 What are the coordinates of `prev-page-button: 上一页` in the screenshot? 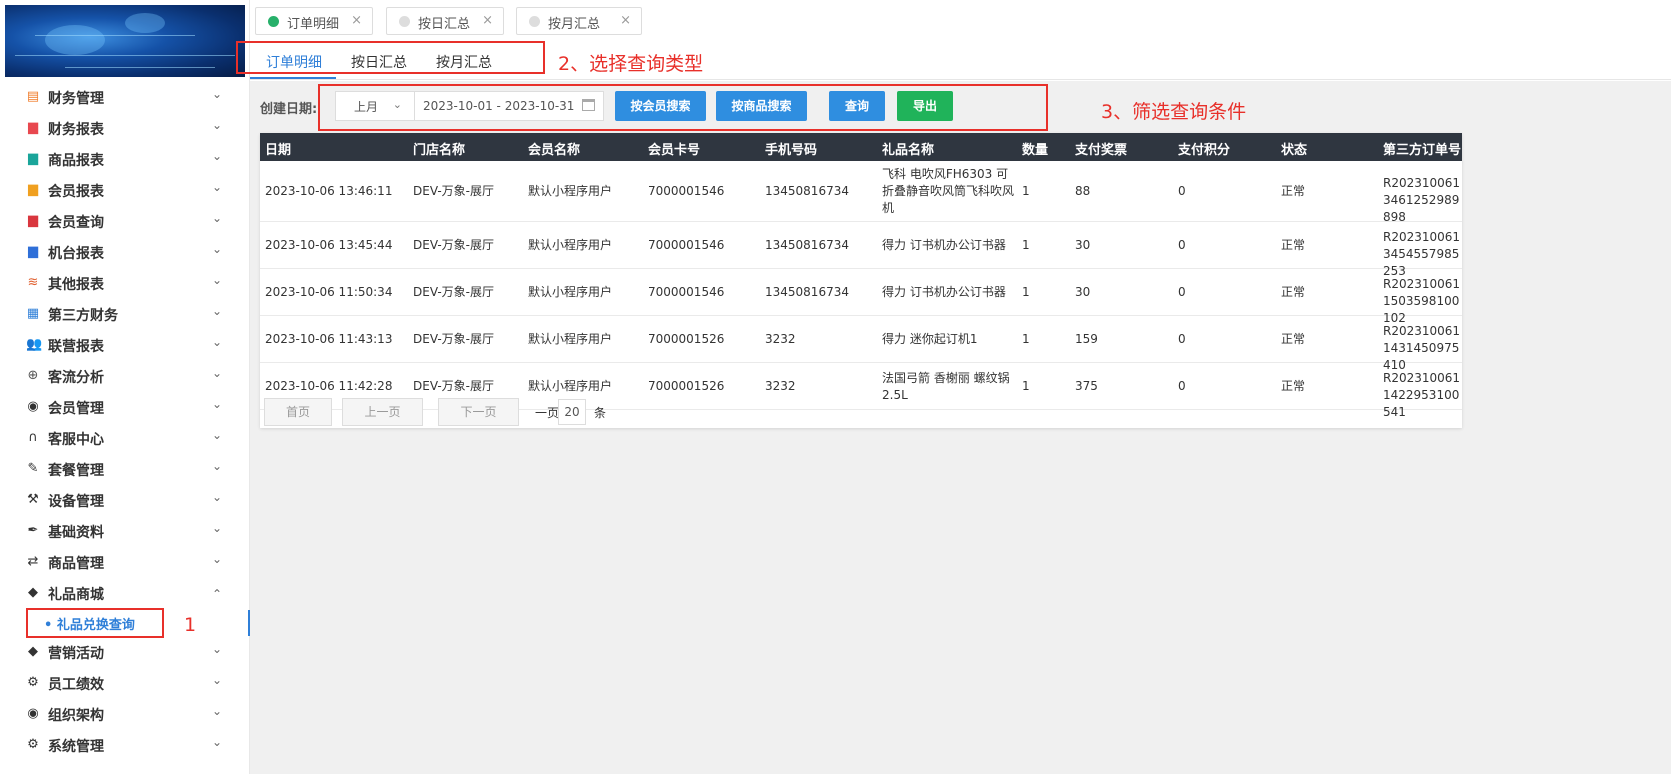 It's located at (382, 412).